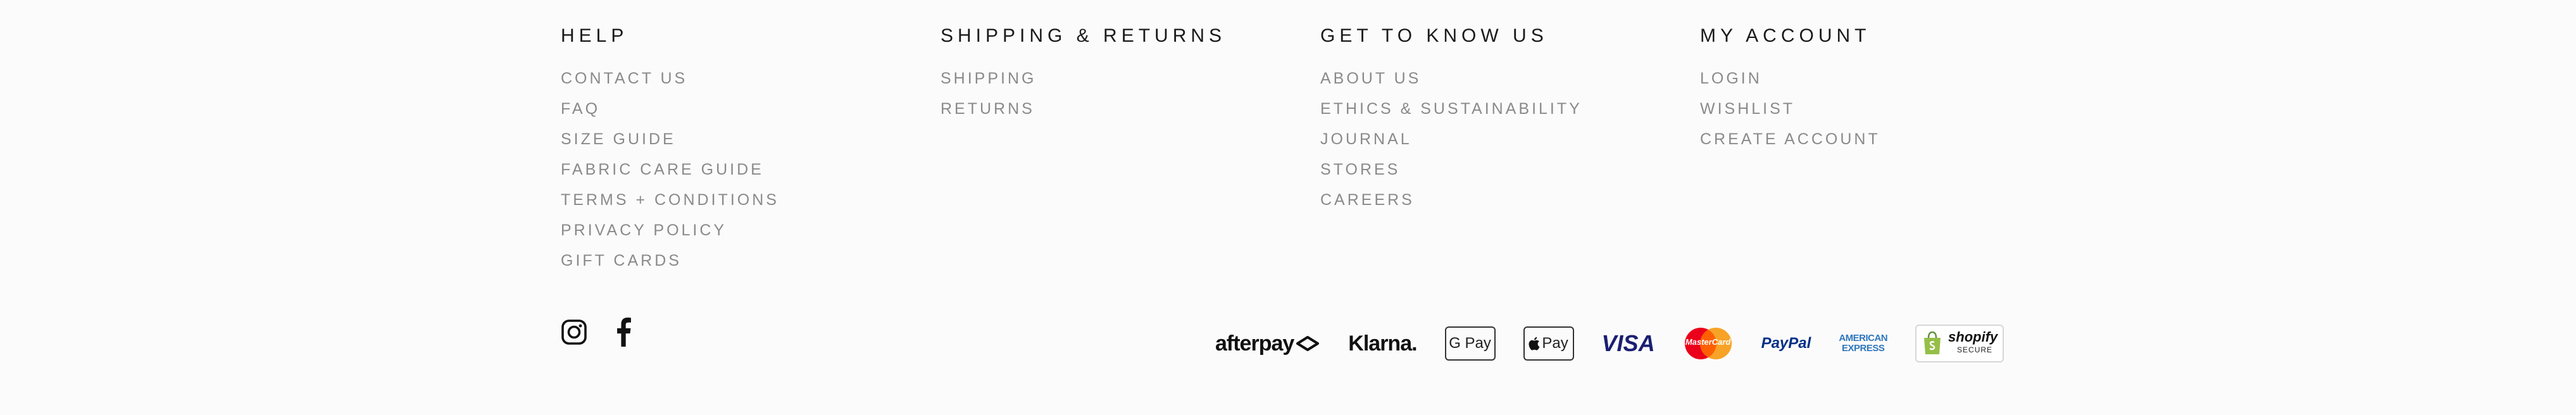 The height and width of the screenshot is (415, 2576). What do you see at coordinates (618, 139) in the screenshot?
I see `link-size-guide: SIZE GUIDE` at bounding box center [618, 139].